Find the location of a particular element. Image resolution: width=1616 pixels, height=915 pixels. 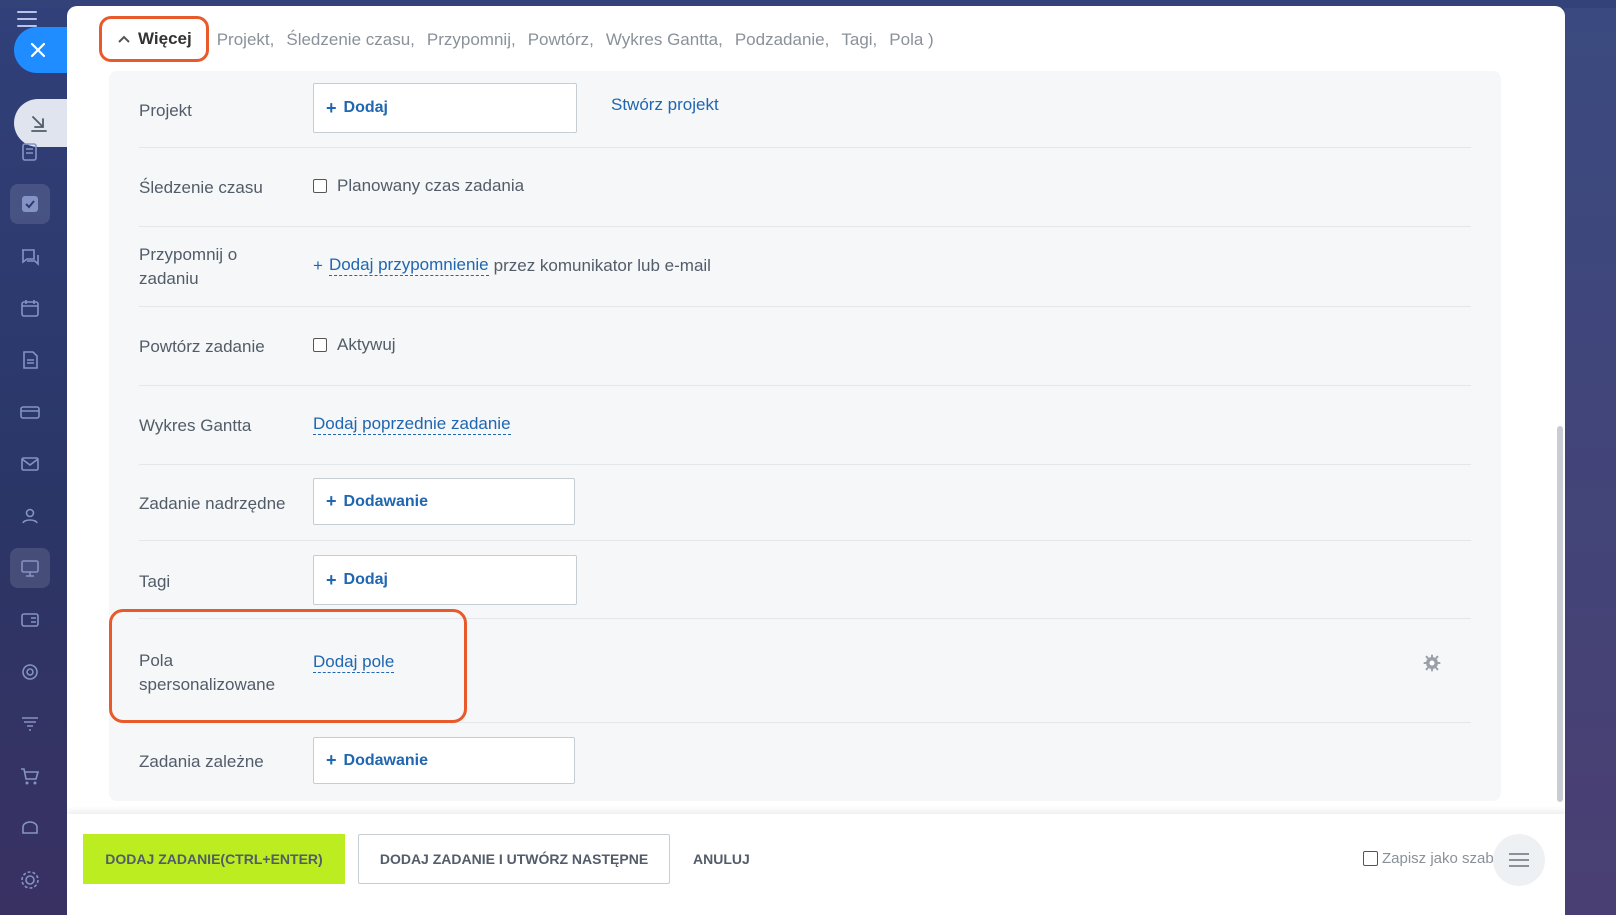

reminder-suffix: przez komunikator lub e-mail is located at coordinates (602, 265).